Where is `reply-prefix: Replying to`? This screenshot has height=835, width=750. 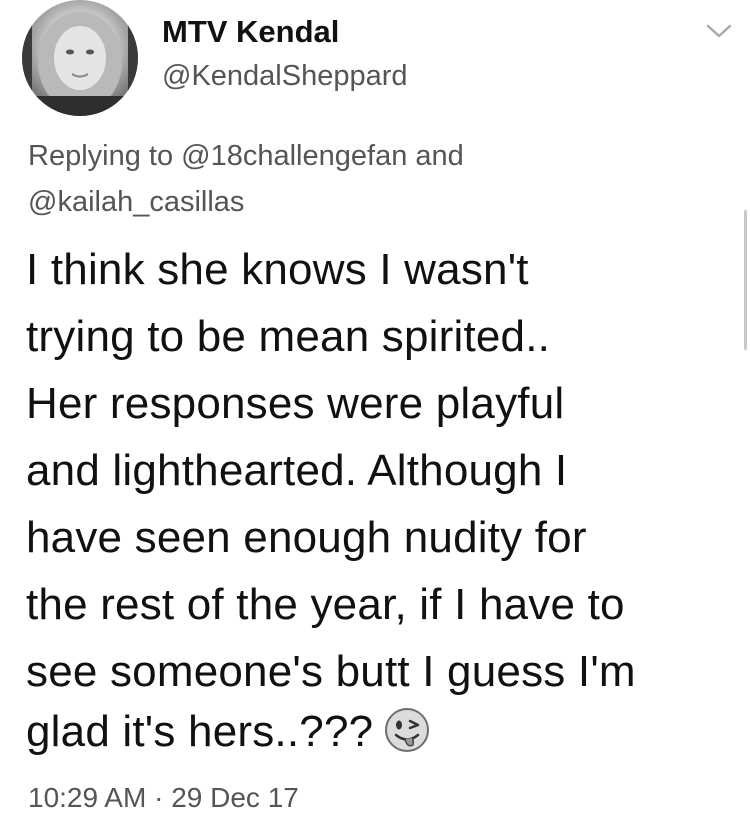 reply-prefix: Replying to is located at coordinates (101, 156).